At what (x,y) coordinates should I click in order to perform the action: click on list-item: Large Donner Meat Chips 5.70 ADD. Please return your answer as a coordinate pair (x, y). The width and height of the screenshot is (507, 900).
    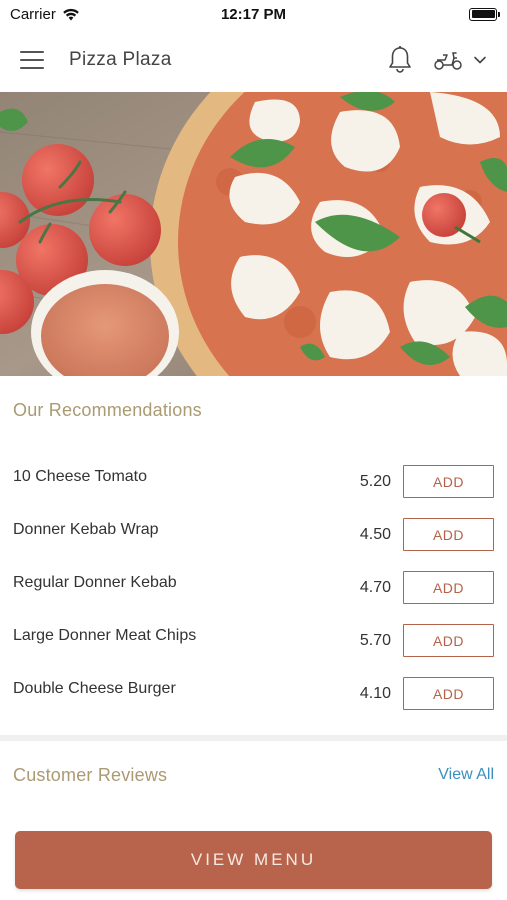
    Looking at the image, I should click on (253, 640).